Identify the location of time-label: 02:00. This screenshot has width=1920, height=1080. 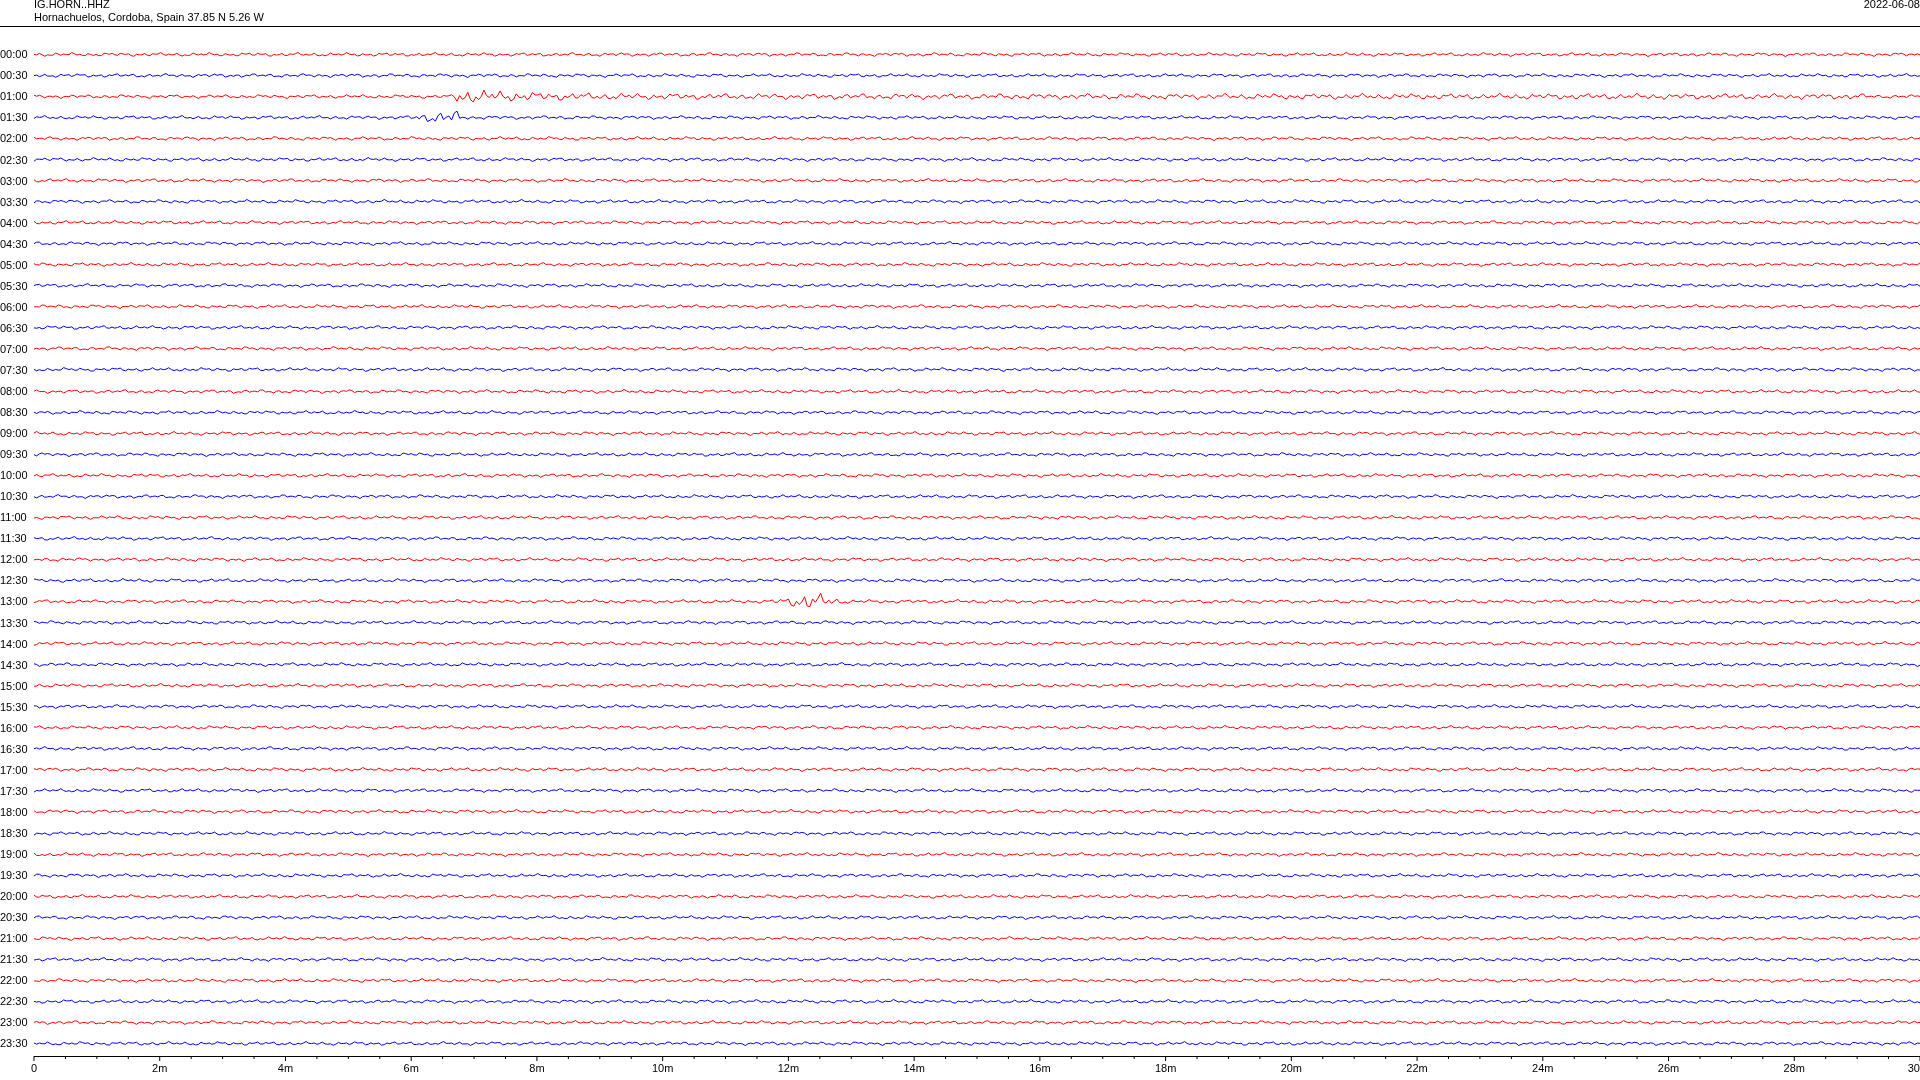
(14, 138).